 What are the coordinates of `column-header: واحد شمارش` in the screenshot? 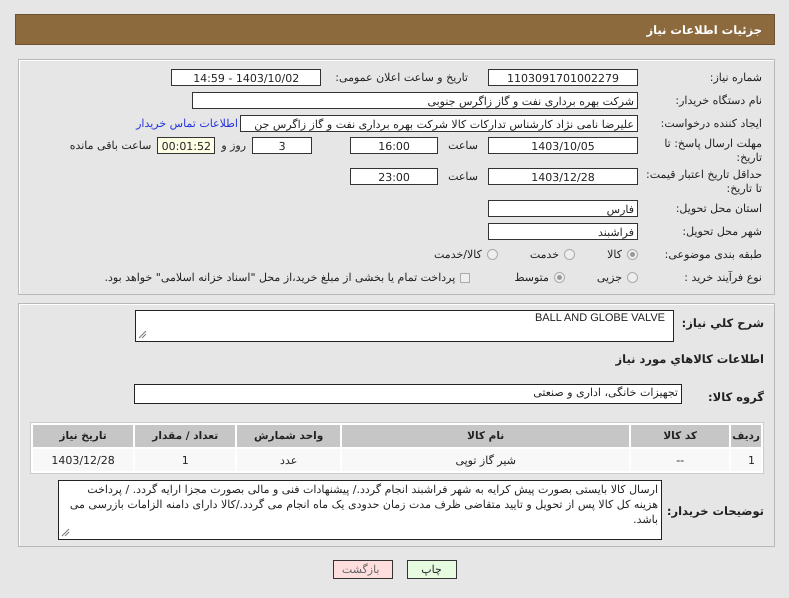 It's located at (288, 436).